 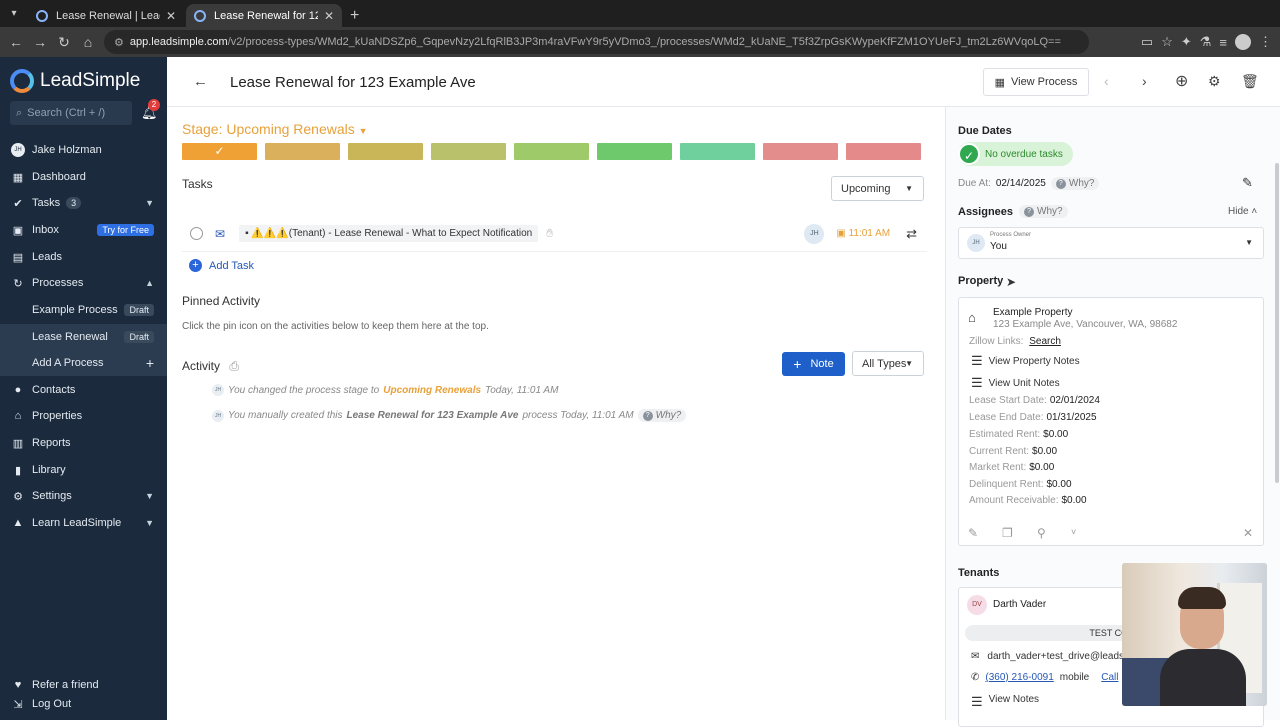 I want to click on tab-title: Lease Renewal for 123 Example Ave, so click(x=266, y=15).